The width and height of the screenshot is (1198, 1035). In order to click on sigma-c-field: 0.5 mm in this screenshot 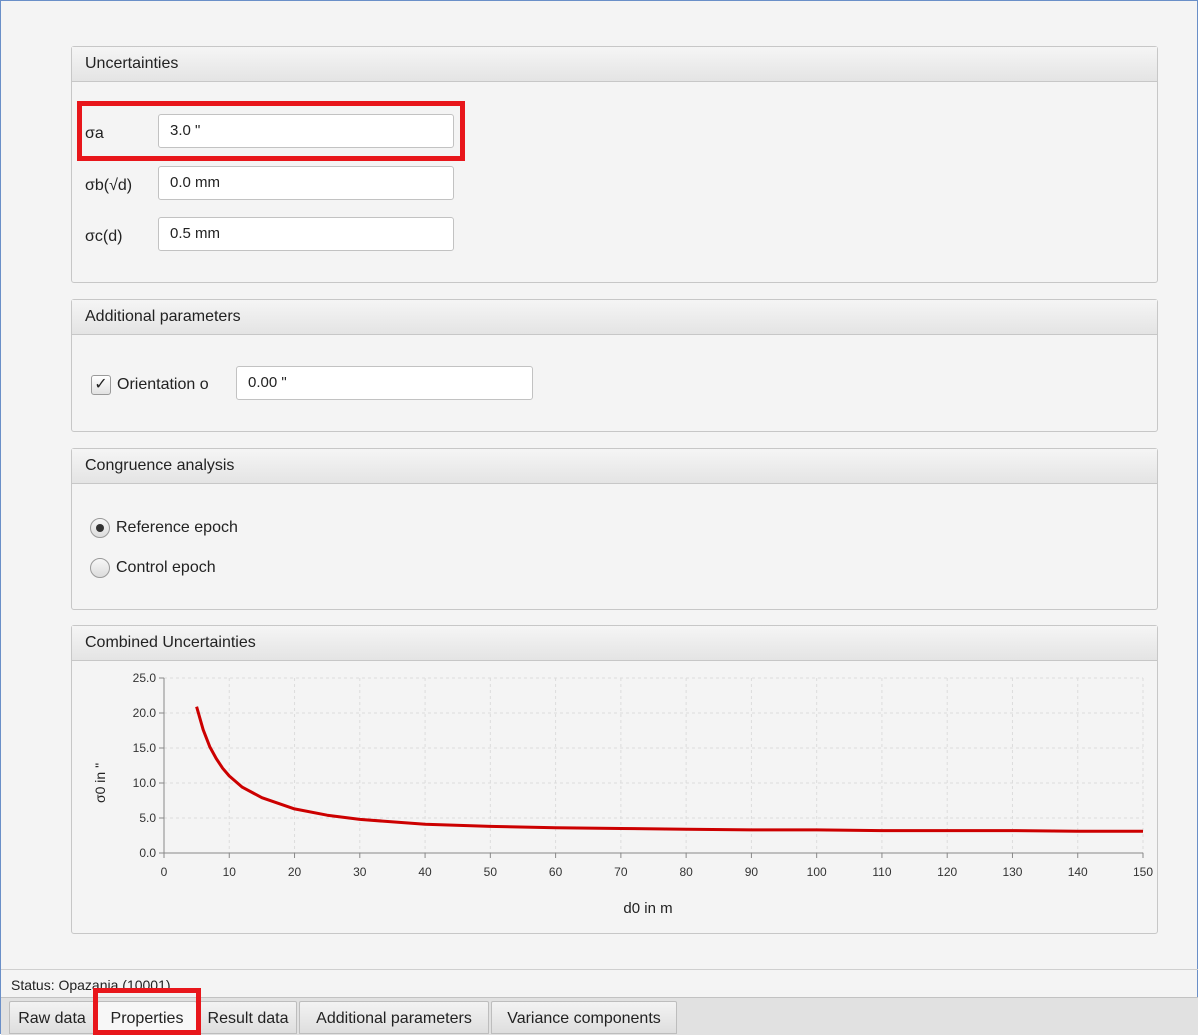, I will do `click(306, 234)`.